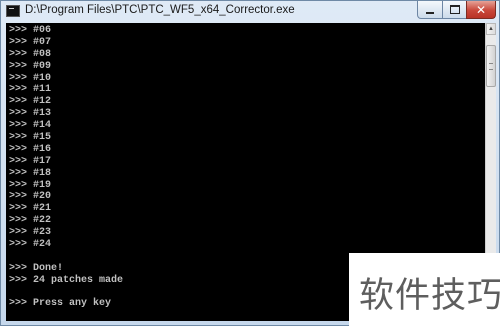 Image resolution: width=500 pixels, height=326 pixels. I want to click on minimize-icon, so click(430, 12).